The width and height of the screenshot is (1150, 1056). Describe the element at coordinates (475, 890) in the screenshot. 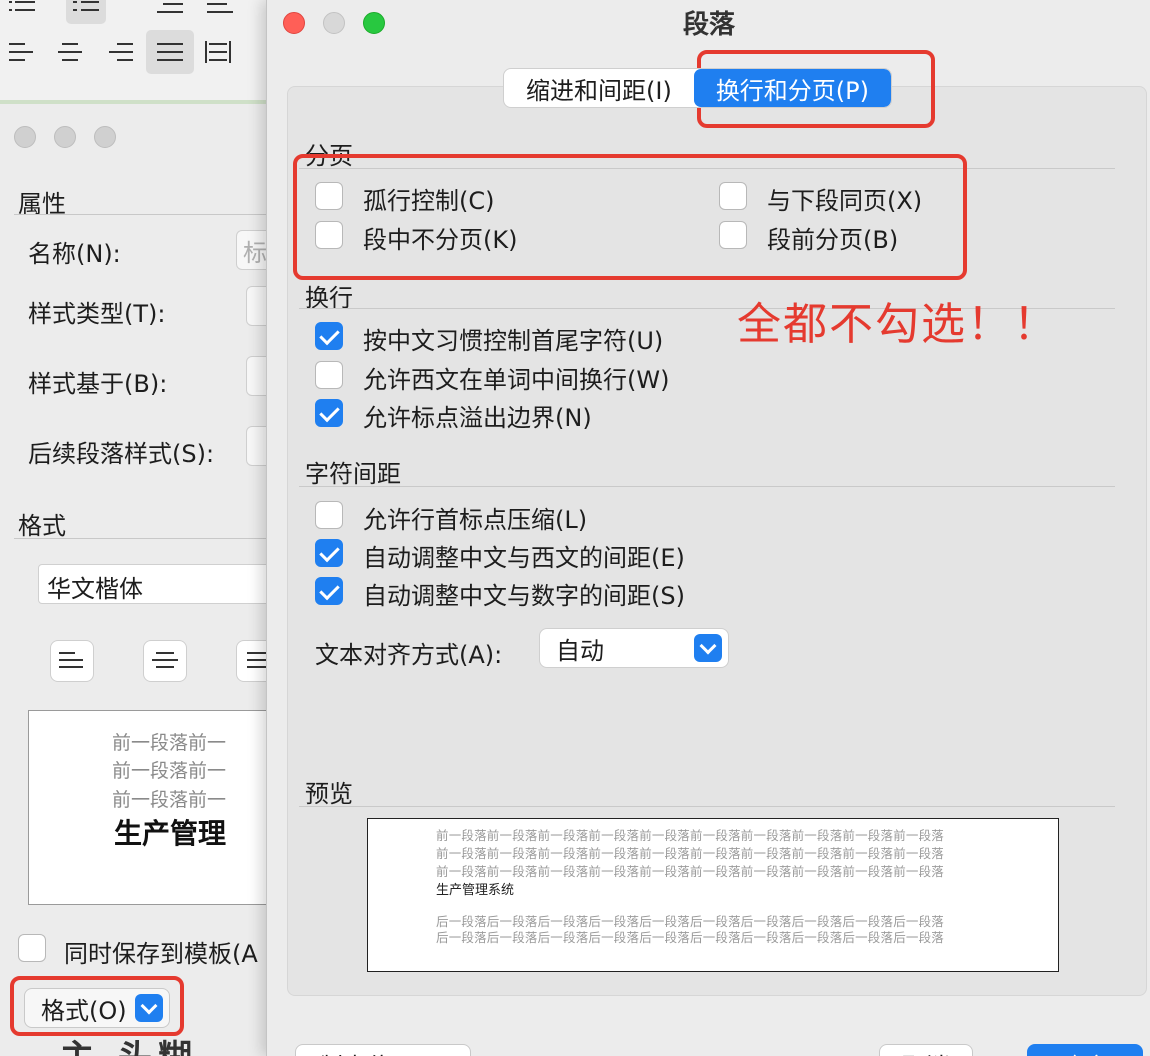

I see `preview-main-text: 生产管理系统` at that location.